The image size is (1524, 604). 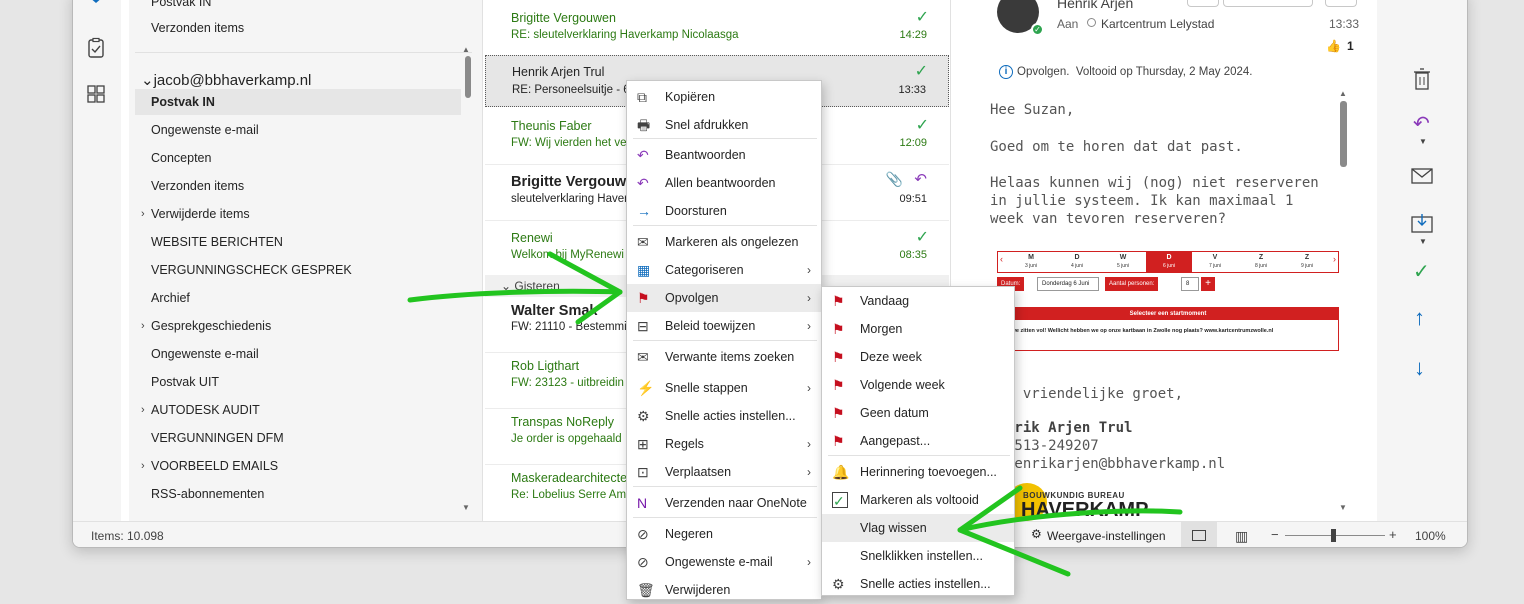 I want to click on folder-item: › Gesprekgeschiedenis, so click(x=206, y=326).